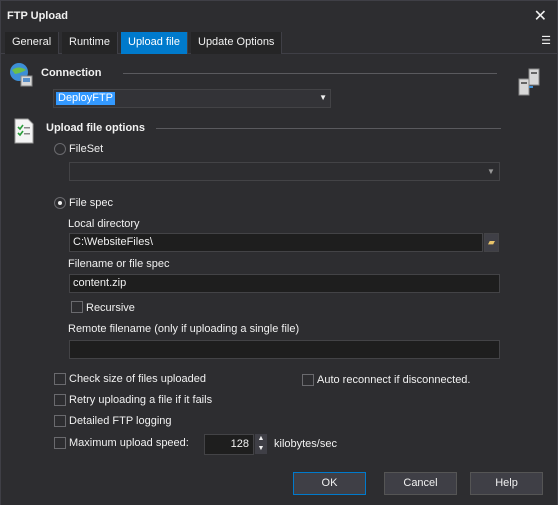 This screenshot has width=558, height=505. What do you see at coordinates (95, 128) in the screenshot?
I see `upload-section-label: Upload file options` at bounding box center [95, 128].